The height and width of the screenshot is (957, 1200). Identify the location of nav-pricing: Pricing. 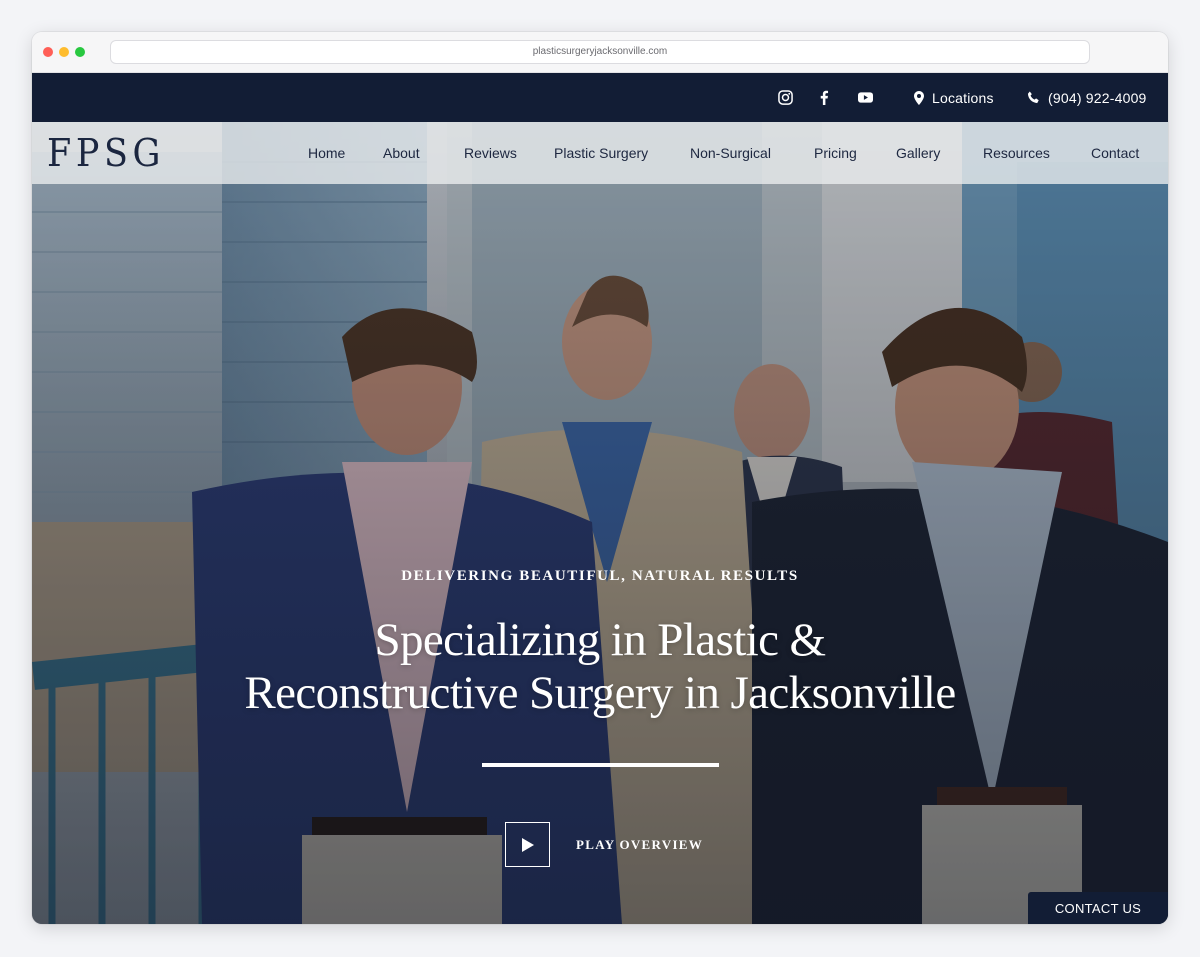
(835, 153).